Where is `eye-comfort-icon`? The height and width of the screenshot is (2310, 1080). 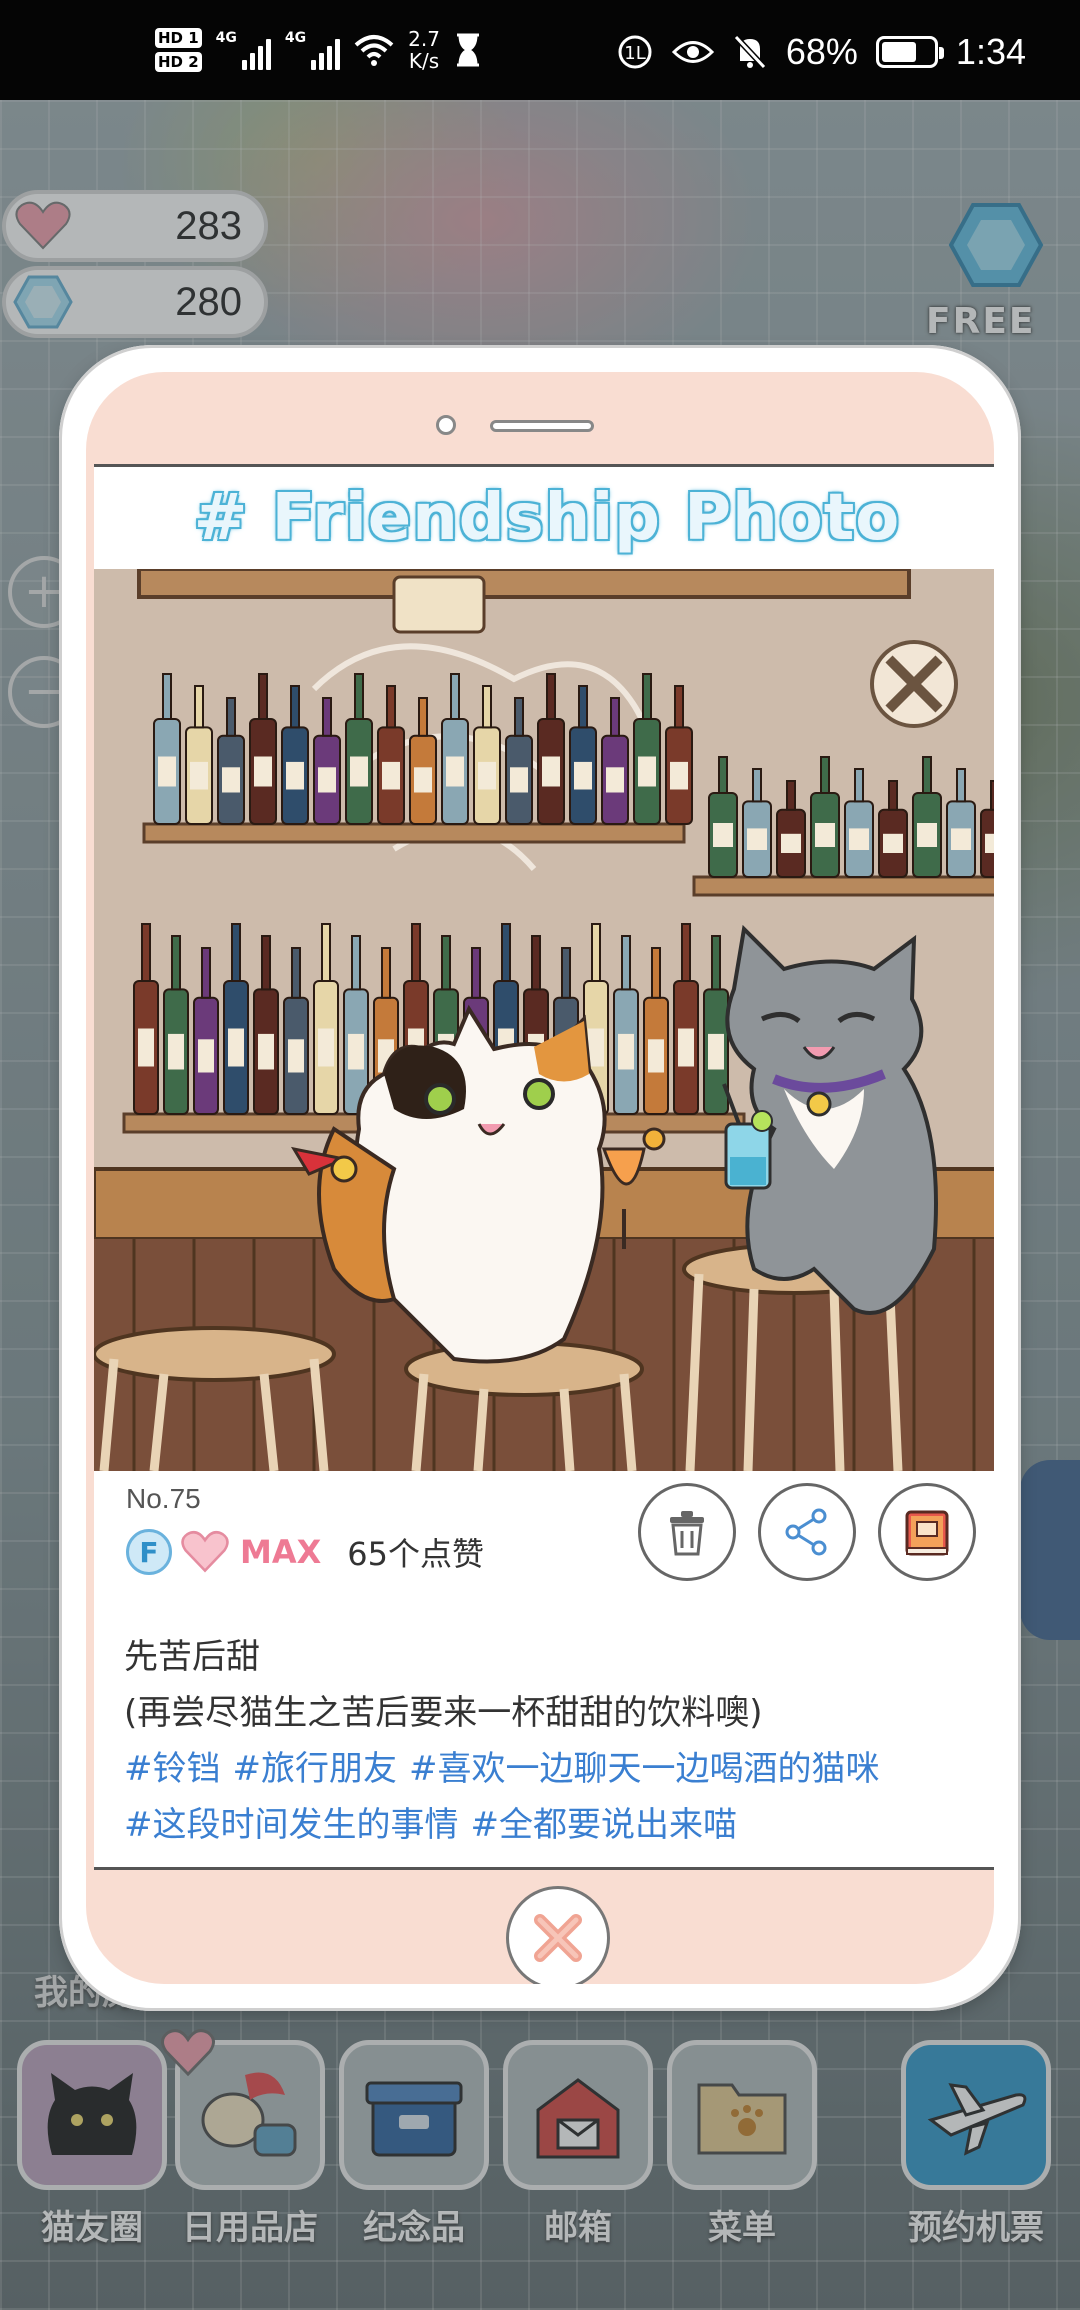
eye-comfort-icon is located at coordinates (692, 52).